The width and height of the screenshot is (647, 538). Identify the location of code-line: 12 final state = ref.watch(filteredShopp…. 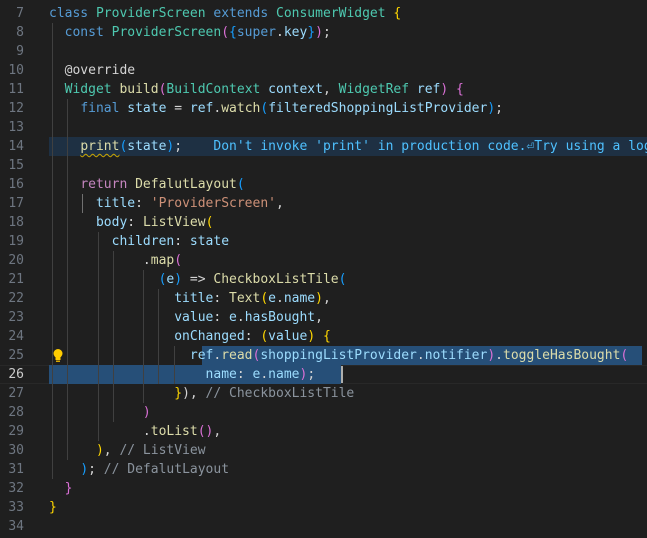
(323, 108).